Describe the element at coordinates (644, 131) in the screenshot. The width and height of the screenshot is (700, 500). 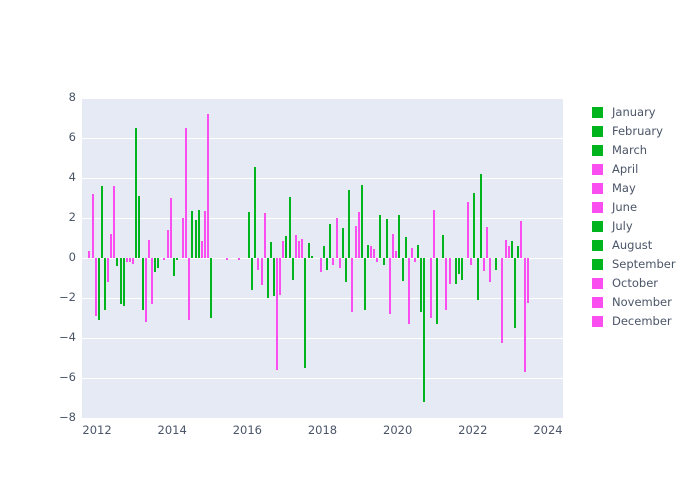
I see `legend-item-february: February` at that location.